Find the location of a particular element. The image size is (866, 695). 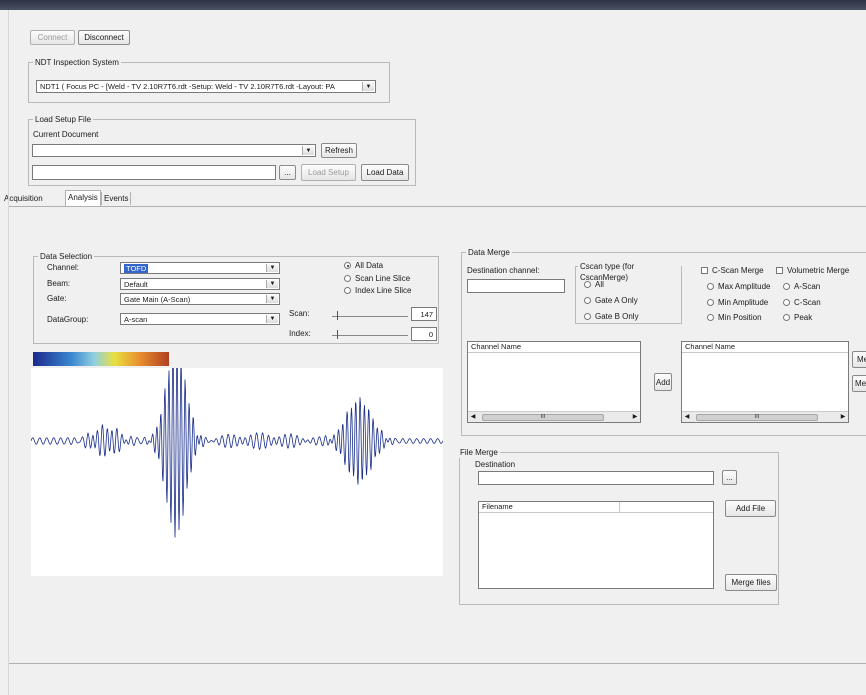

min-amplitude-radio is located at coordinates (710, 302).